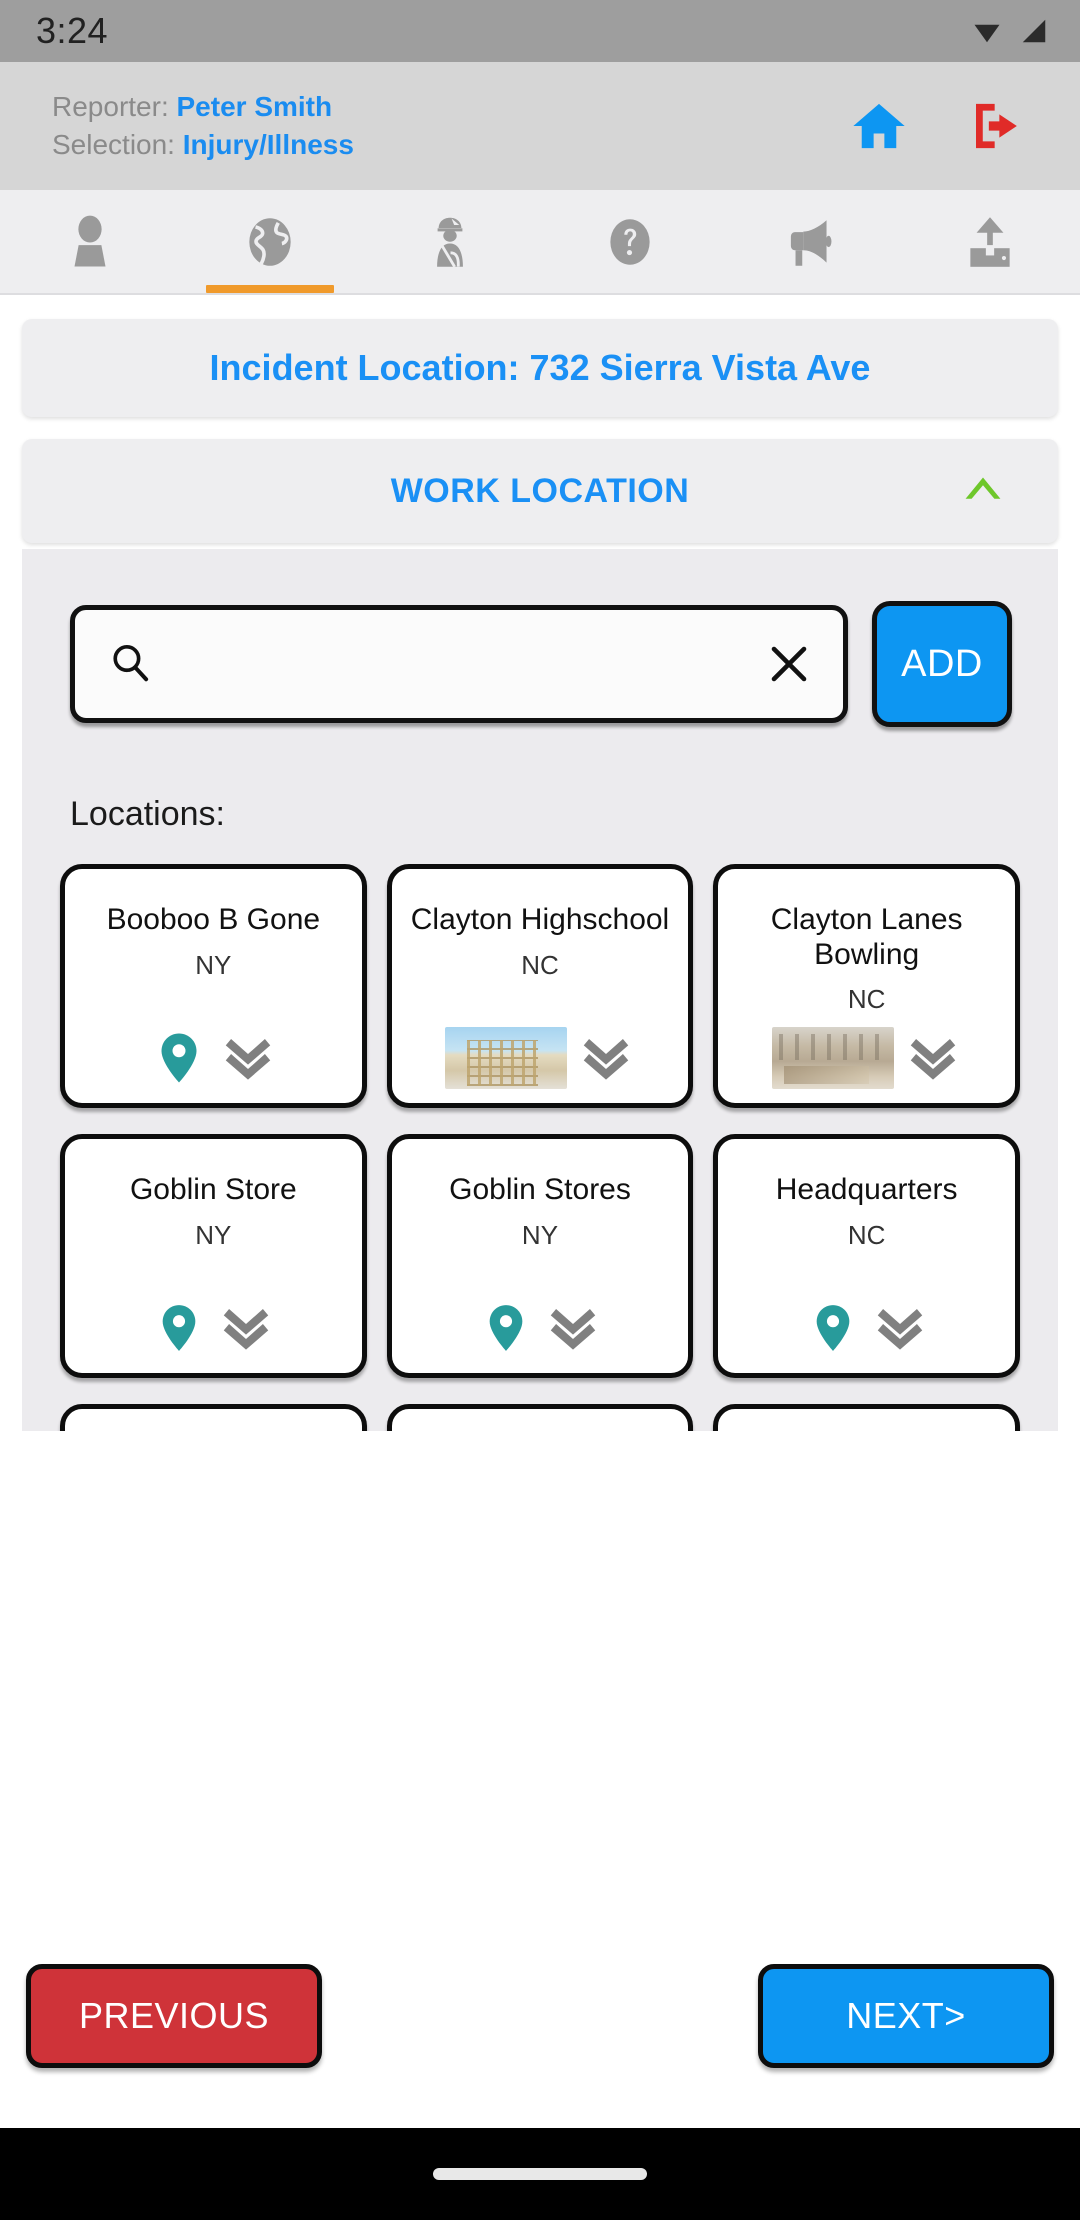 The height and width of the screenshot is (2220, 1080). I want to click on selection-value: Injury/Illness, so click(268, 144).